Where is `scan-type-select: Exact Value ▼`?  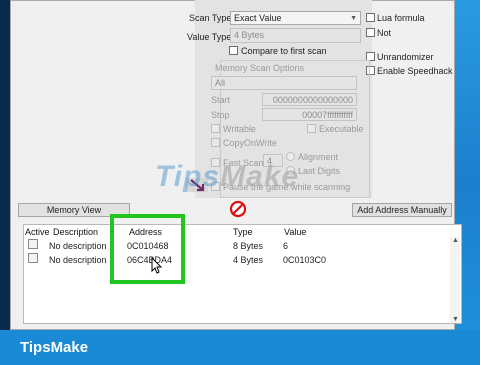
scan-type-select: Exact Value ▼ is located at coordinates (295, 18).